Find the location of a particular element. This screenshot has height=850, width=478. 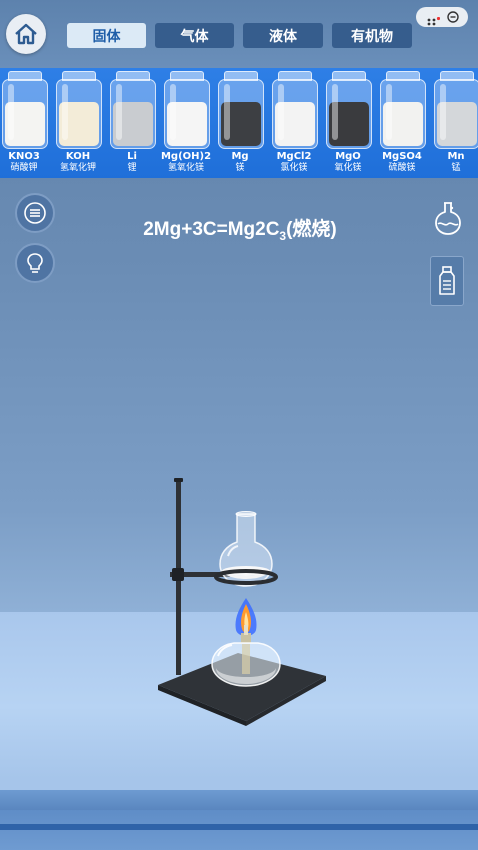

hint-button is located at coordinates (35, 263).